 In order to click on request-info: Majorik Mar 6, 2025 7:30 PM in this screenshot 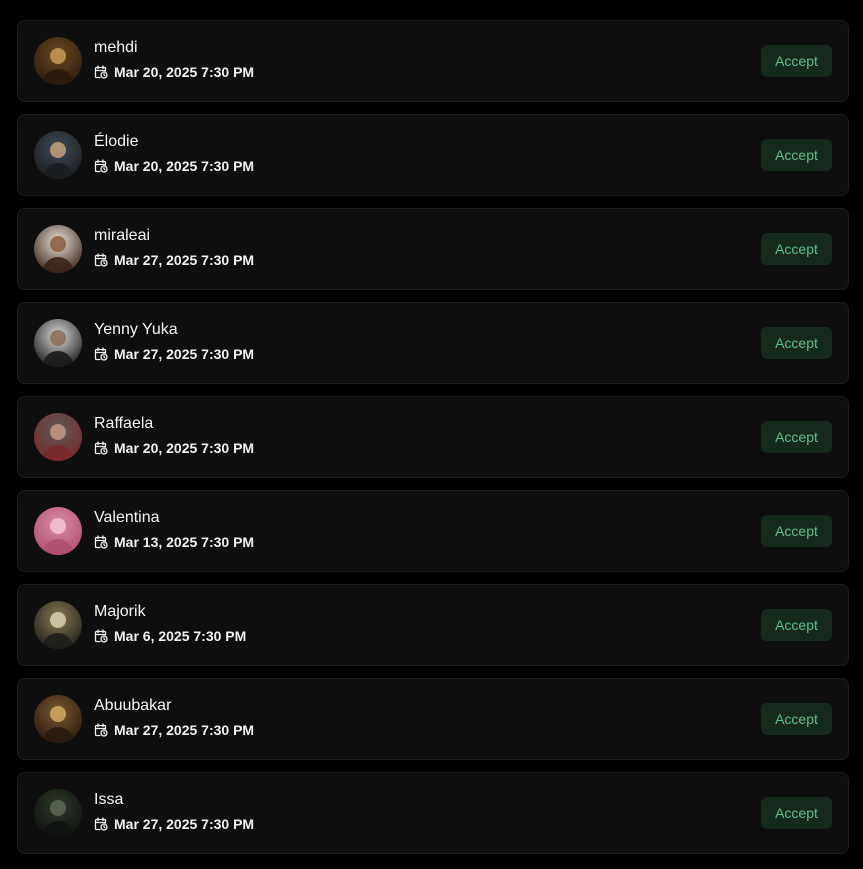, I will do `click(170, 623)`.